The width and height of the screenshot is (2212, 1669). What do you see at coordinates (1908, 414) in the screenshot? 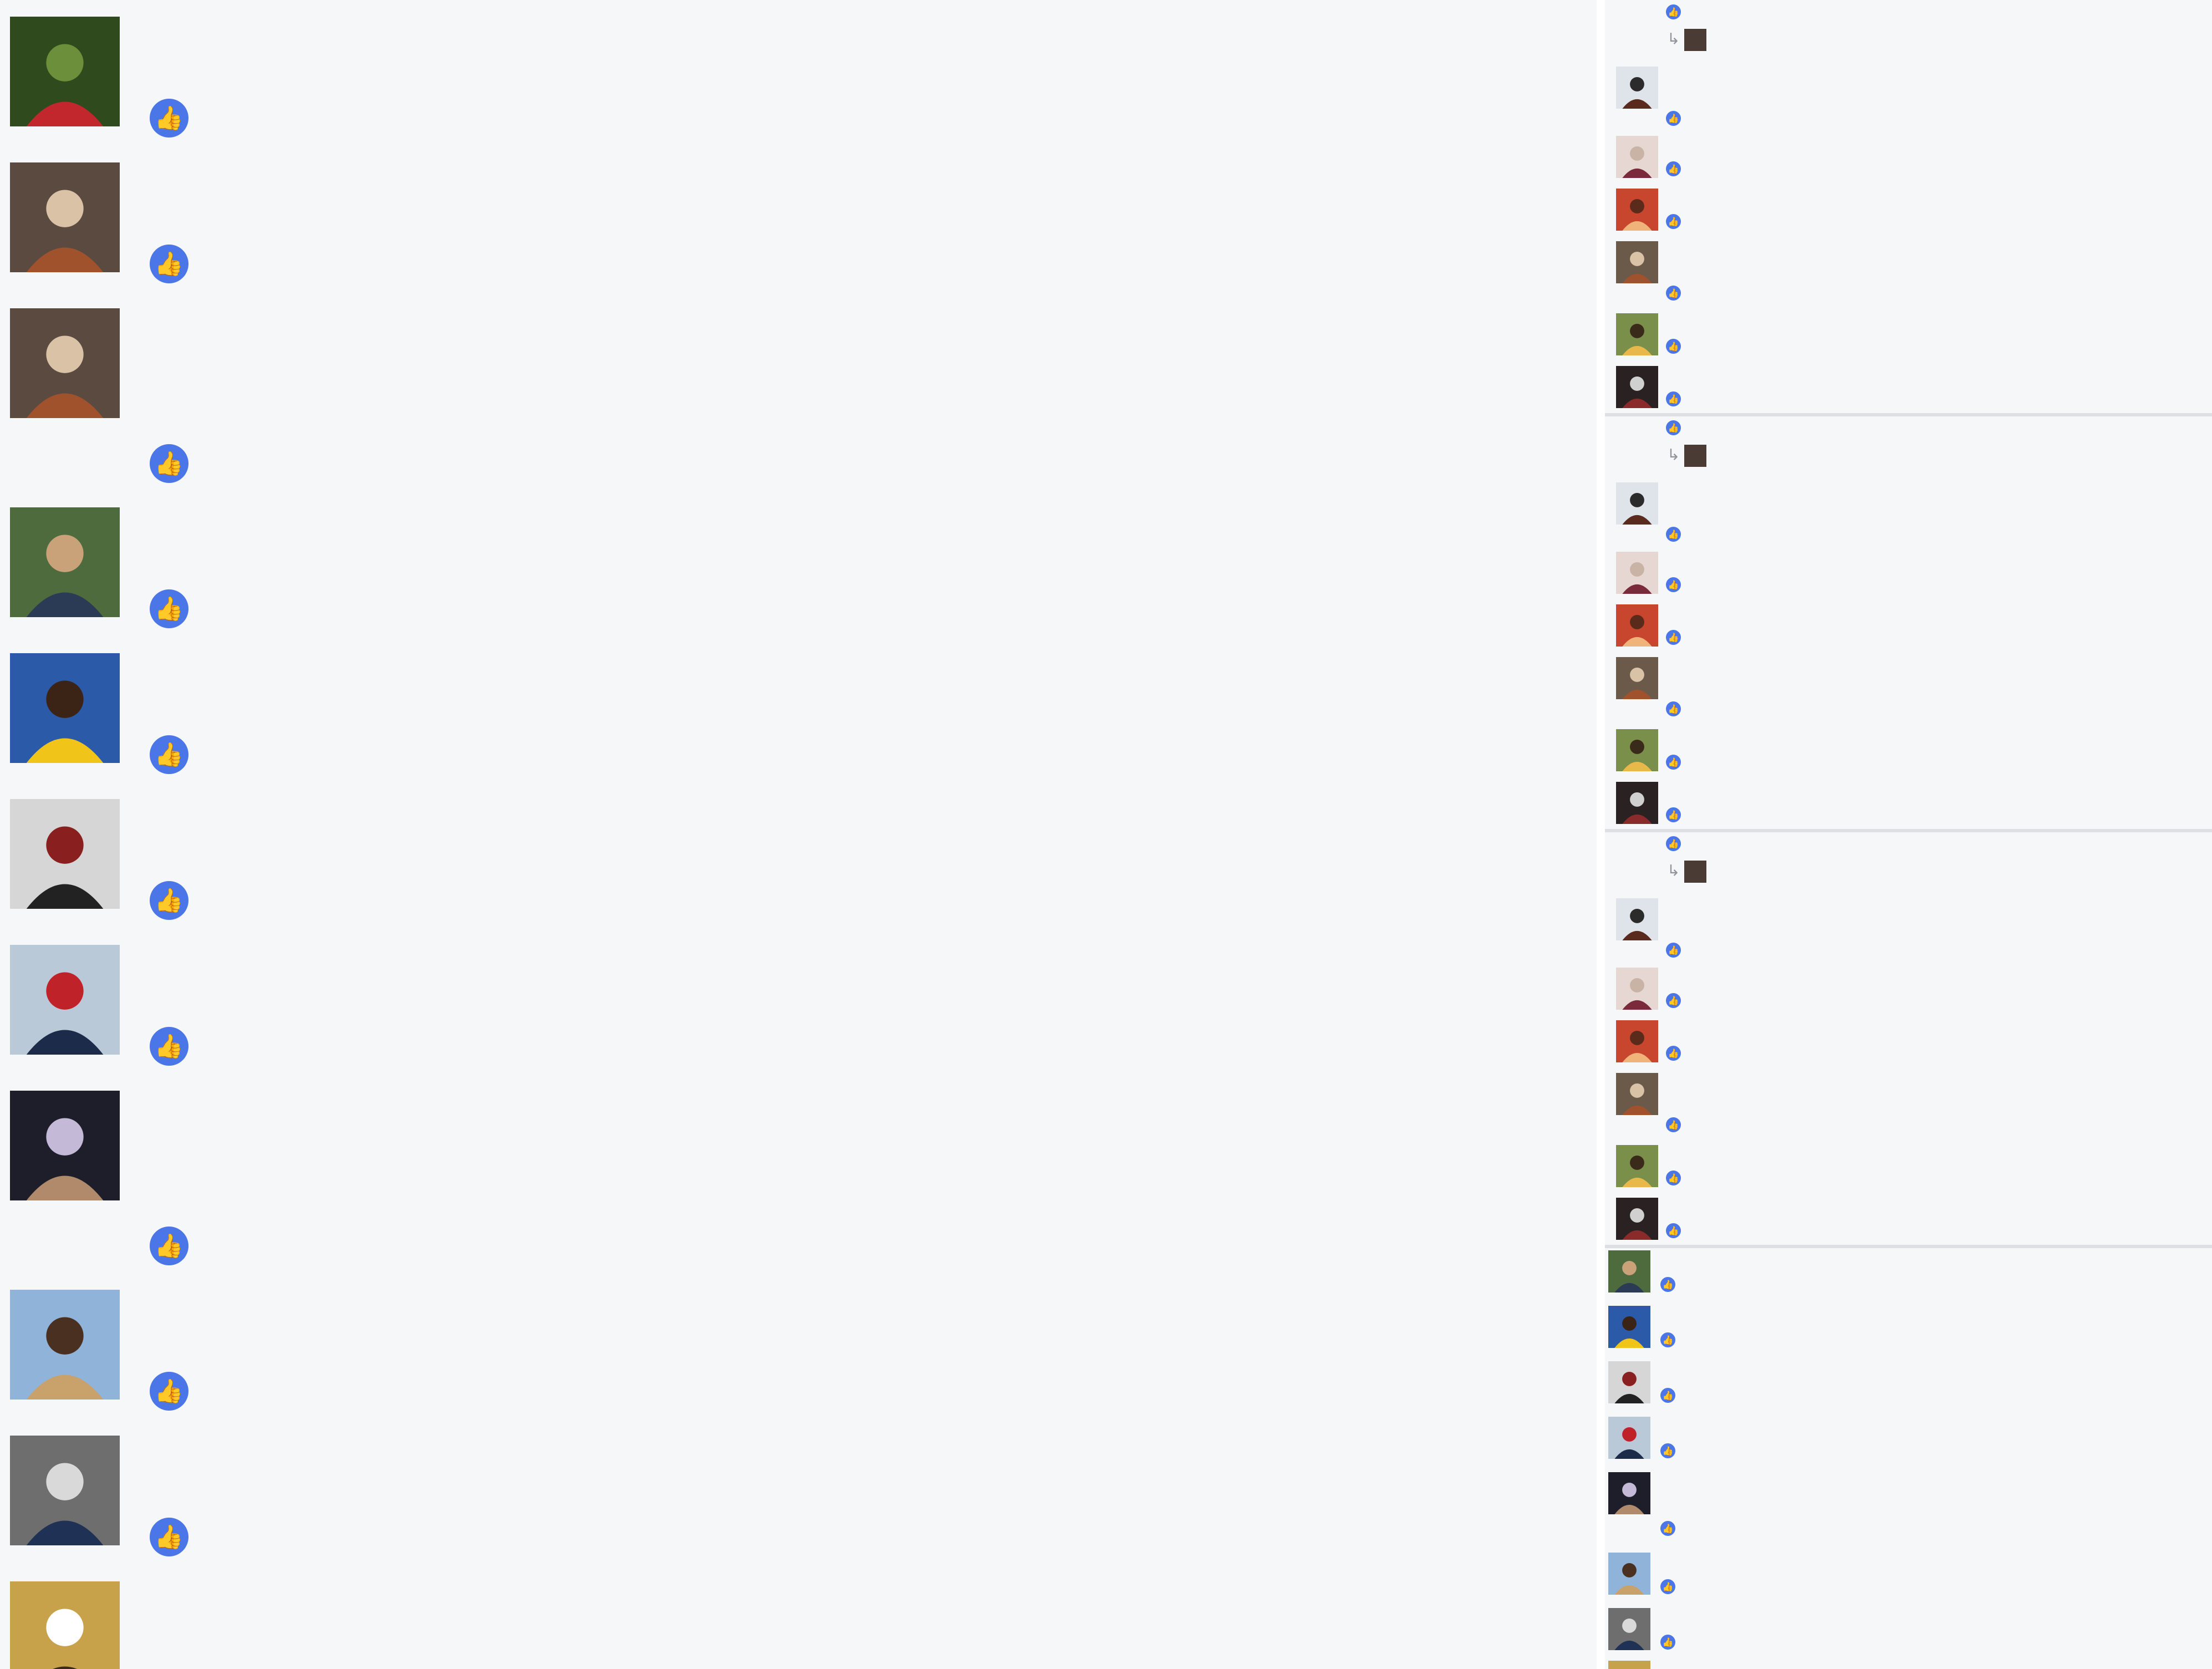
I see `section-divider` at bounding box center [1908, 414].